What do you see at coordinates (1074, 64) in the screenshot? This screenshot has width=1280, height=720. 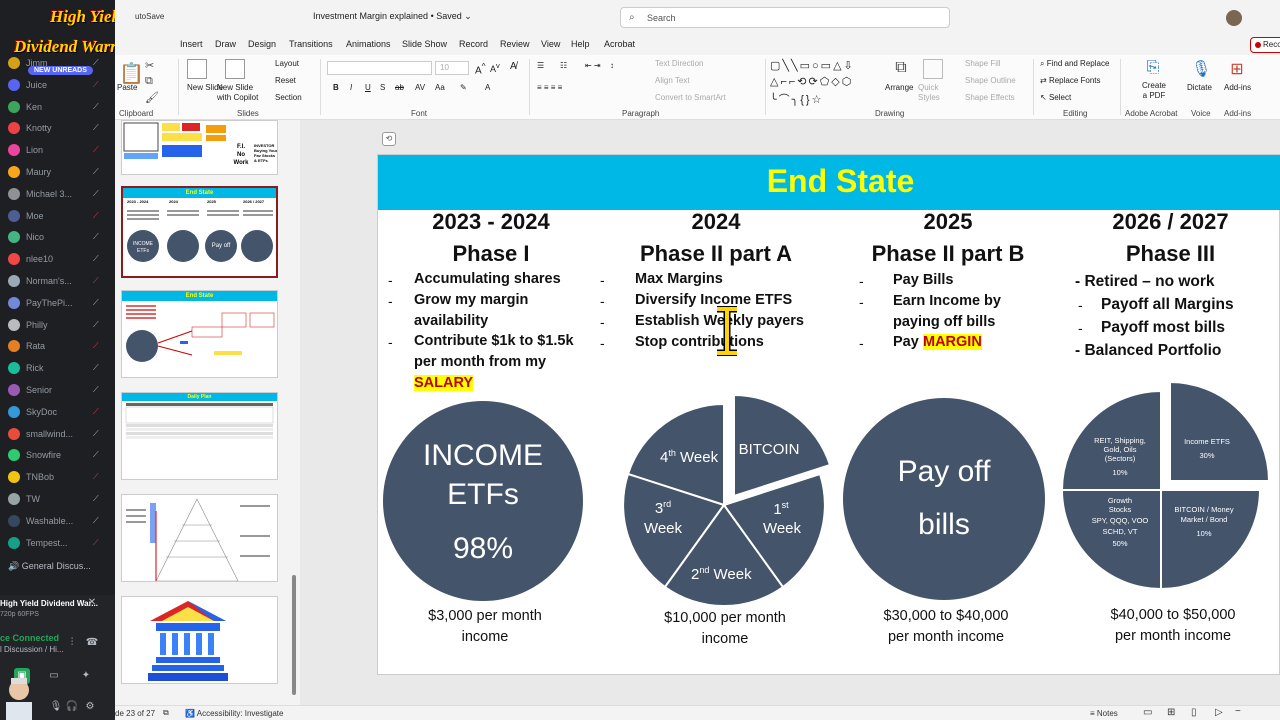 I see `find-replace-button: ⌕ Find and Replace` at bounding box center [1074, 64].